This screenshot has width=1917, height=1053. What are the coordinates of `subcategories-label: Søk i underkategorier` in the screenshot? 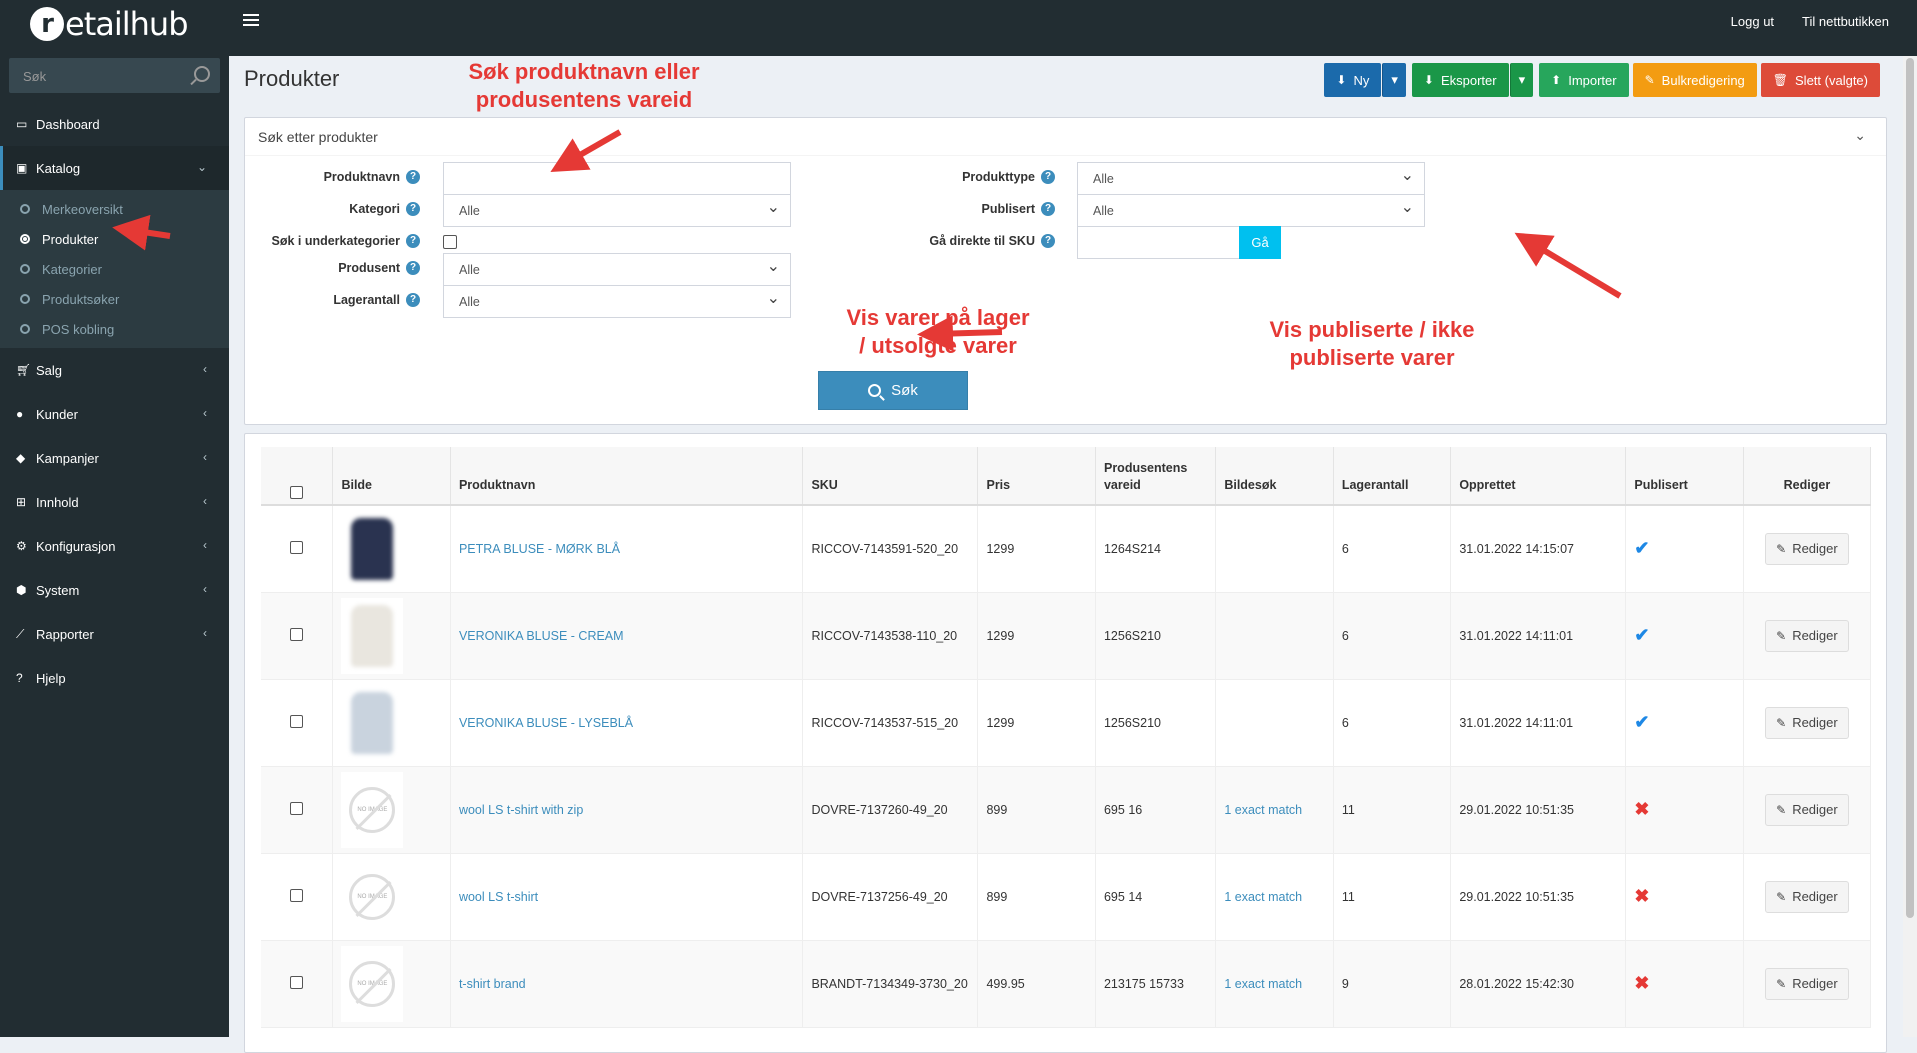 It's located at (335, 241).